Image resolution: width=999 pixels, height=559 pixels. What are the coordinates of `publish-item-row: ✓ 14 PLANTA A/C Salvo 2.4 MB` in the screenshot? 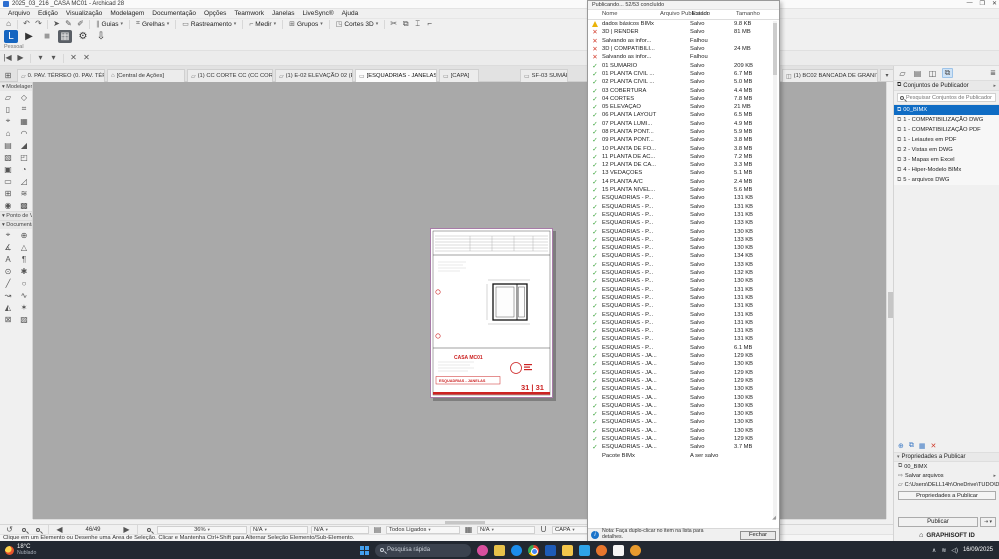 It's located at (681, 182).